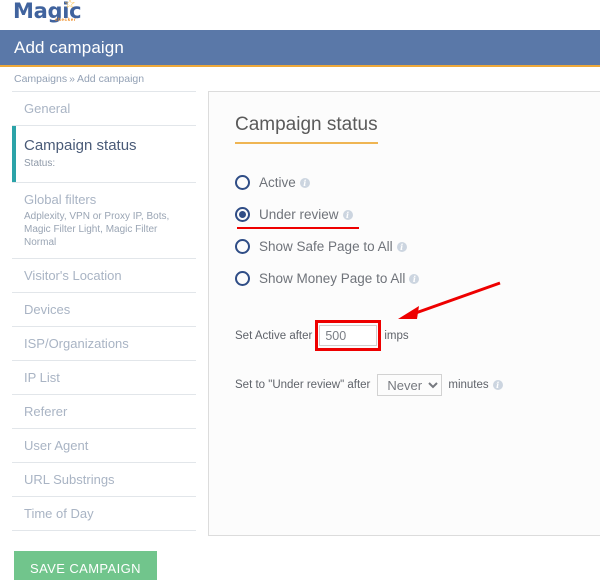 The height and width of the screenshot is (580, 600). What do you see at coordinates (42, 377) in the screenshot?
I see `sidebar-item-label: IP List` at bounding box center [42, 377].